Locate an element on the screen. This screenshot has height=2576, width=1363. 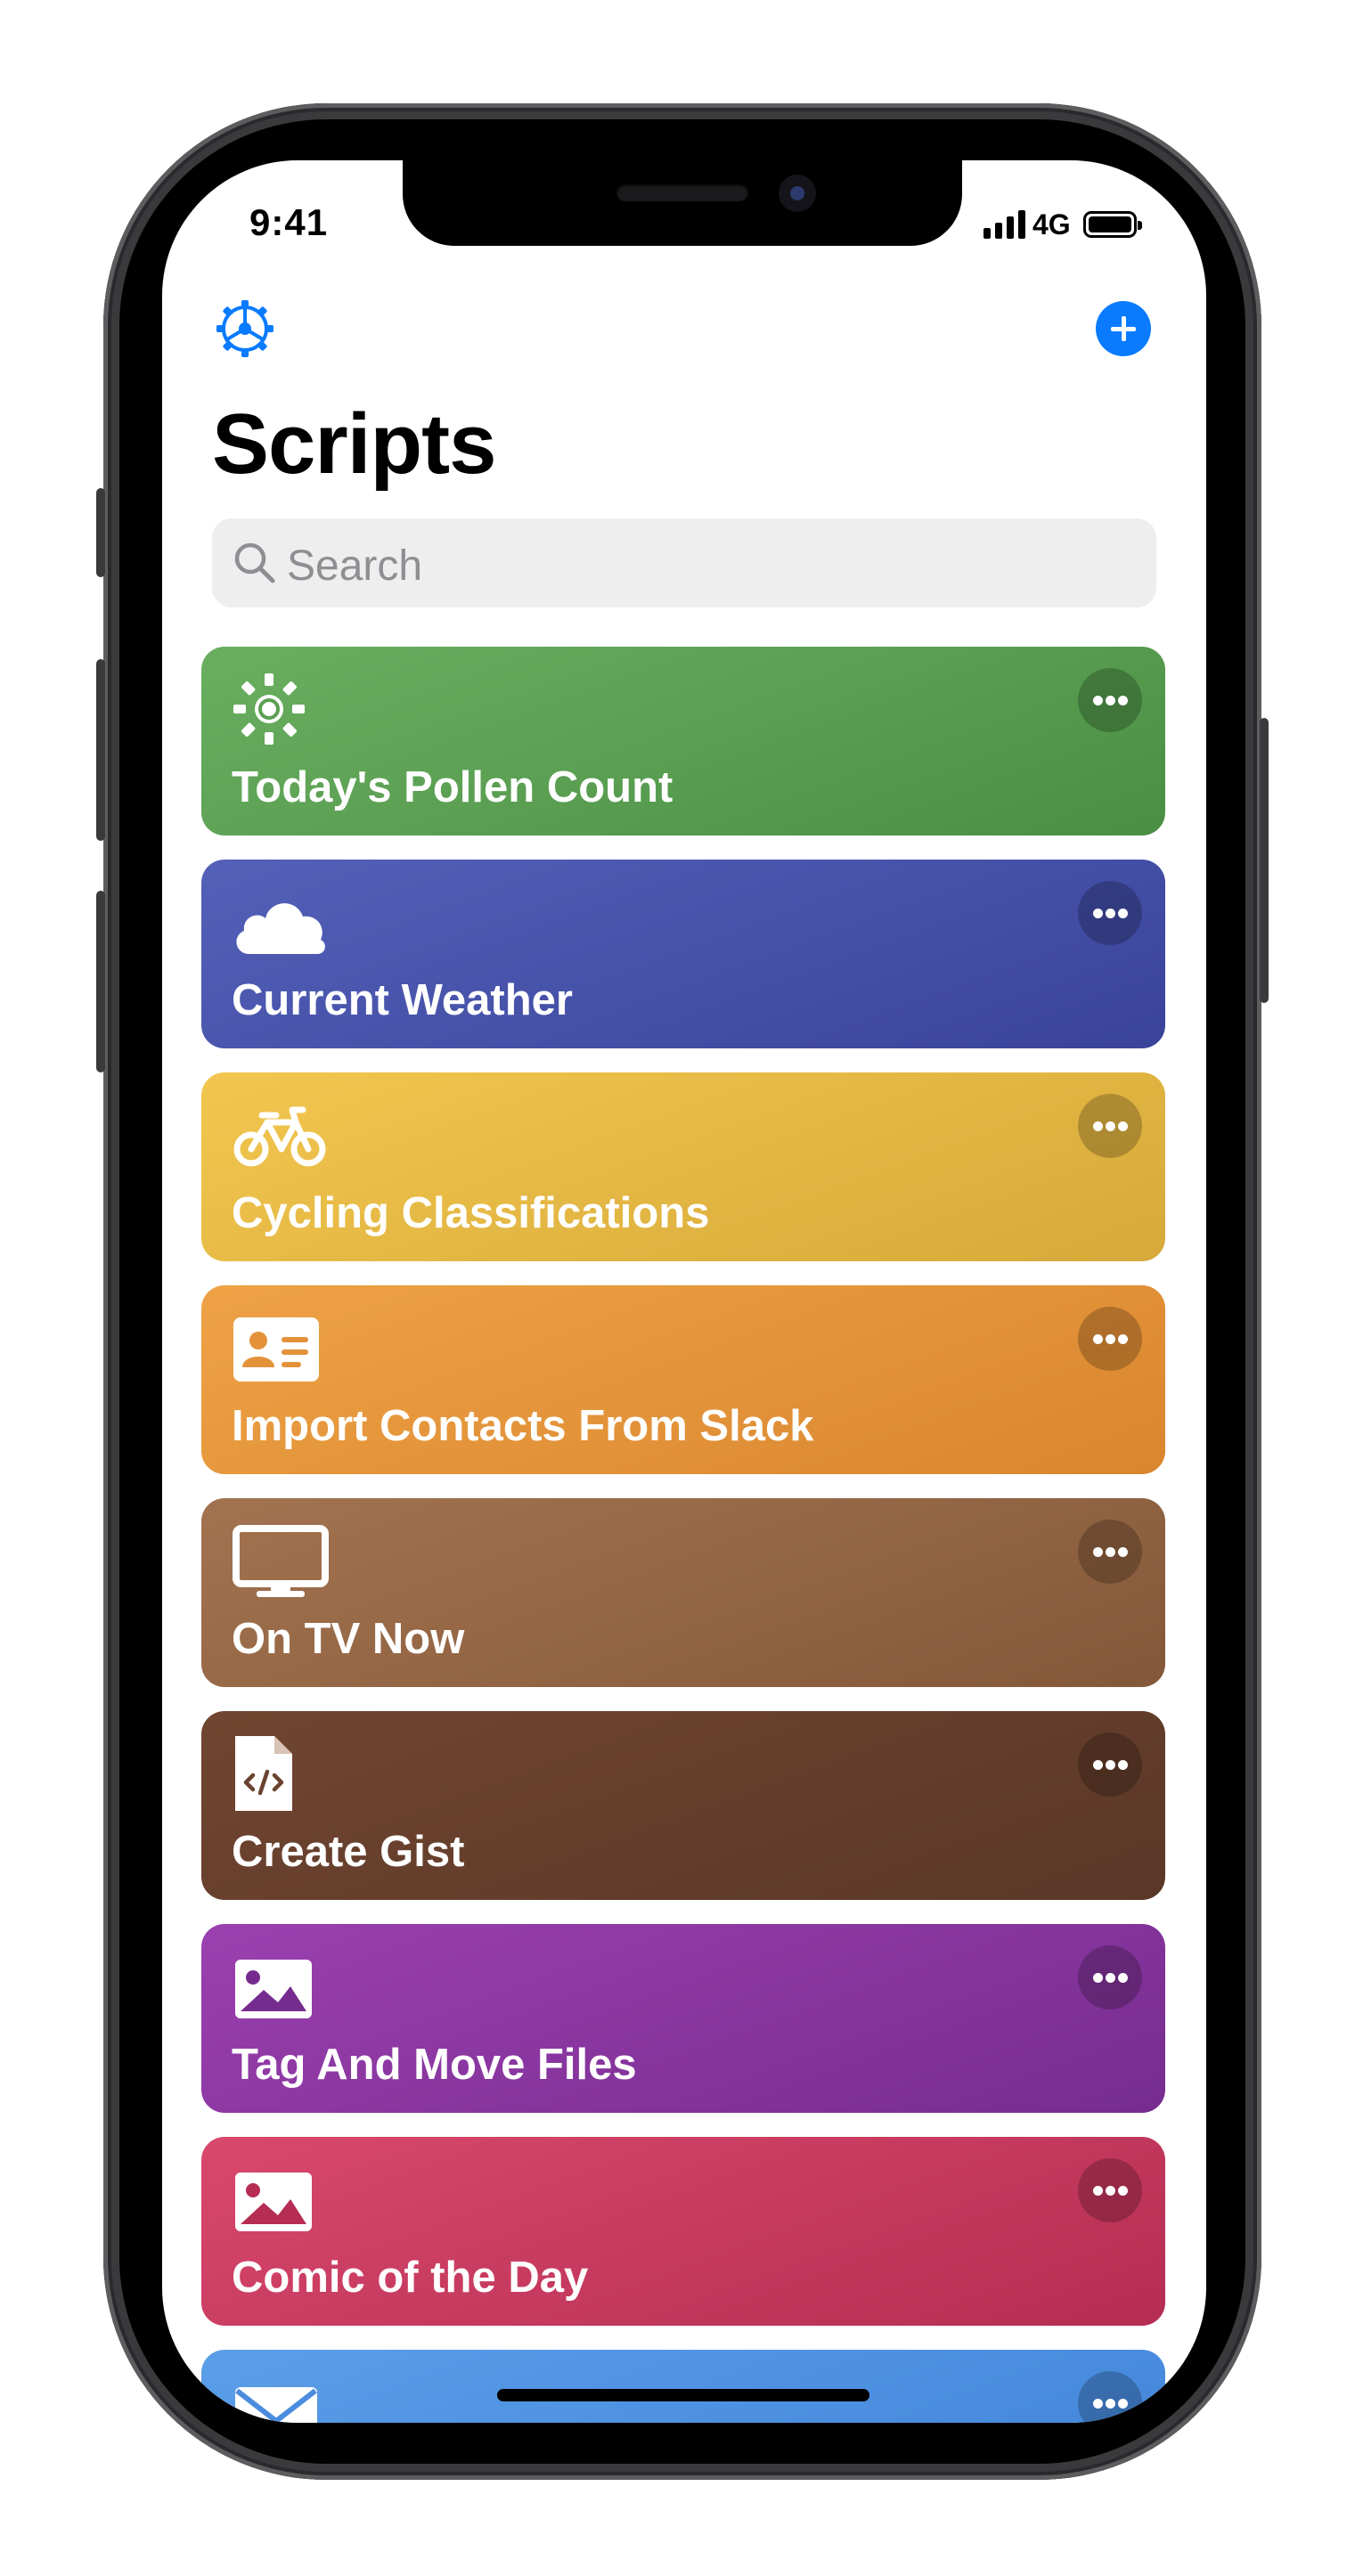
side-button is located at coordinates (1264, 861).